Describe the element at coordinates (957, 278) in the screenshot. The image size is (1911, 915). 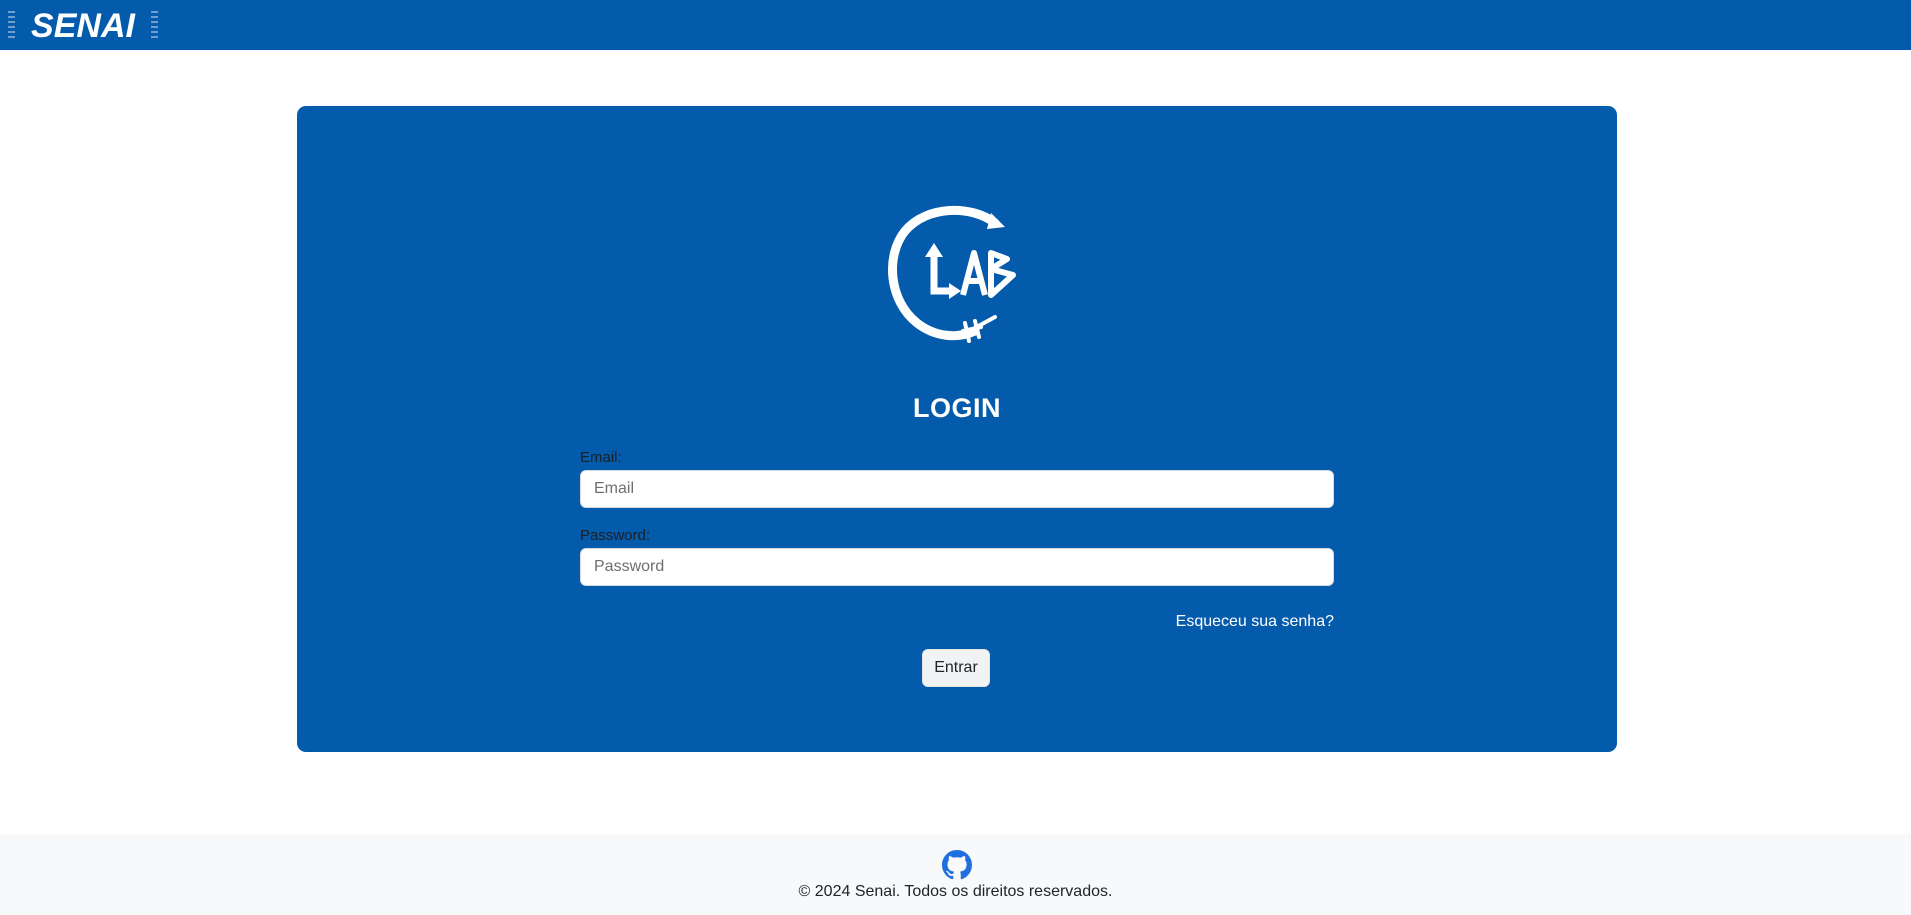
I see `clab-logo-icon` at that location.